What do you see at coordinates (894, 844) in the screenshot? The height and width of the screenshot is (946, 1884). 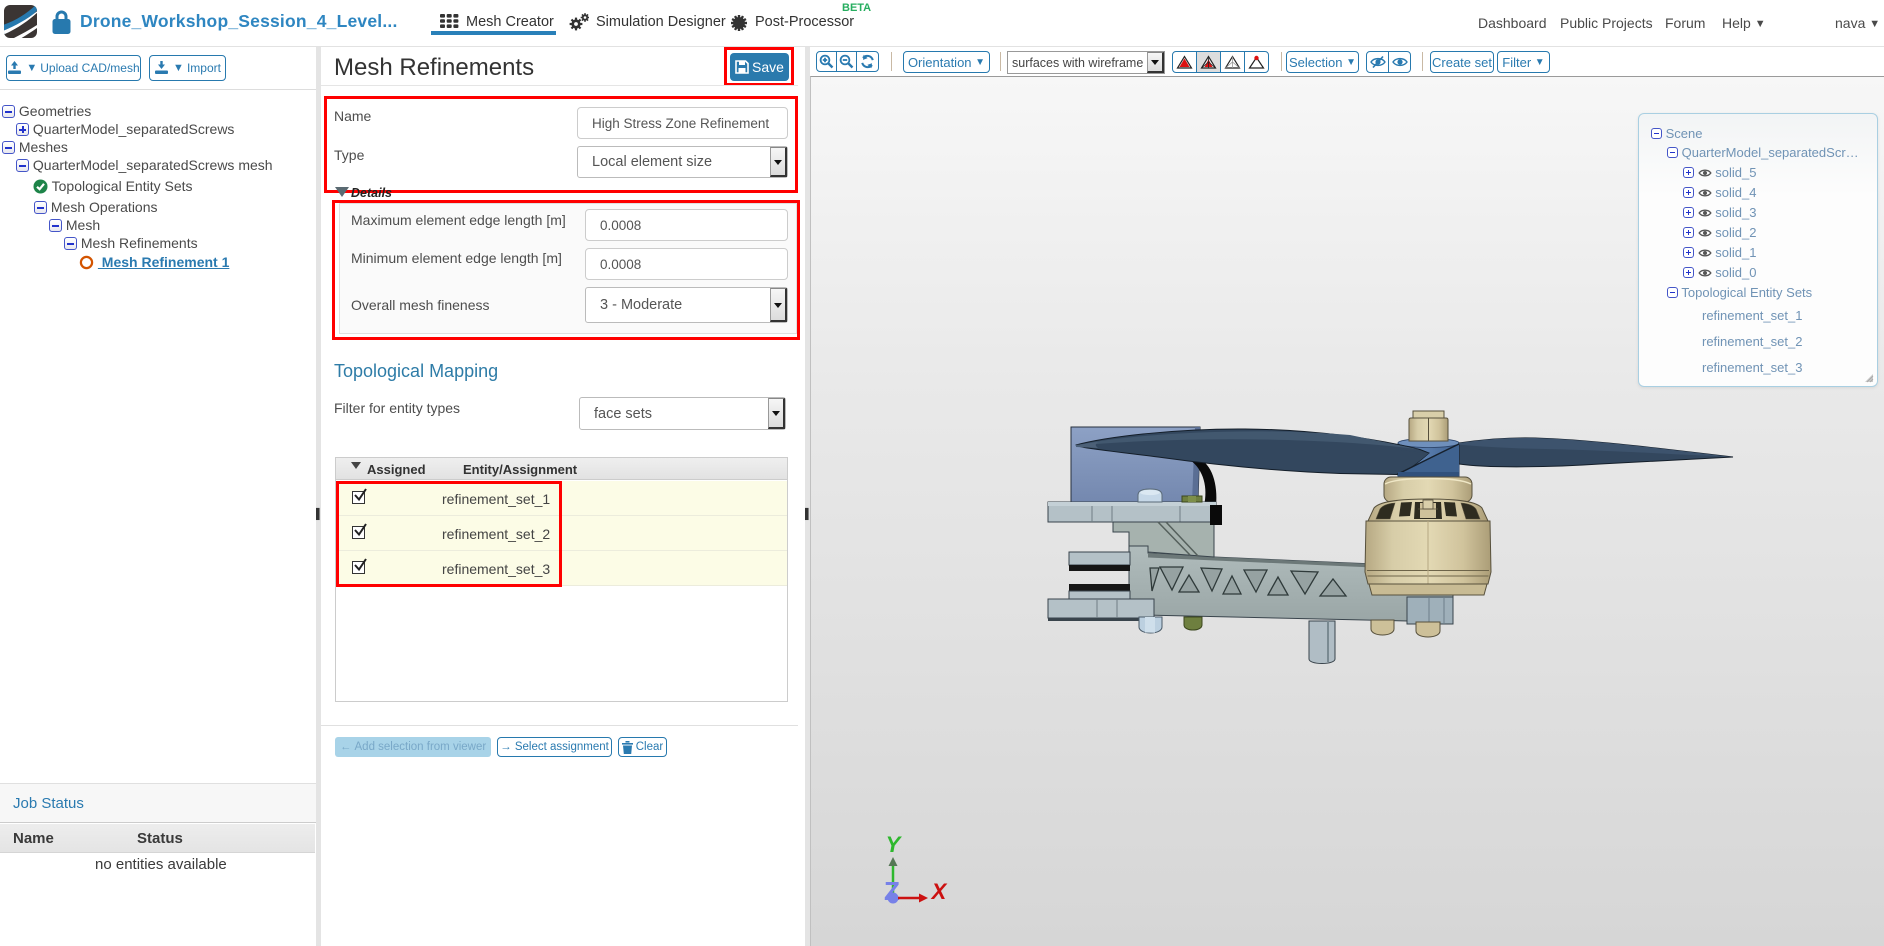 I see `svg-text: Y` at bounding box center [894, 844].